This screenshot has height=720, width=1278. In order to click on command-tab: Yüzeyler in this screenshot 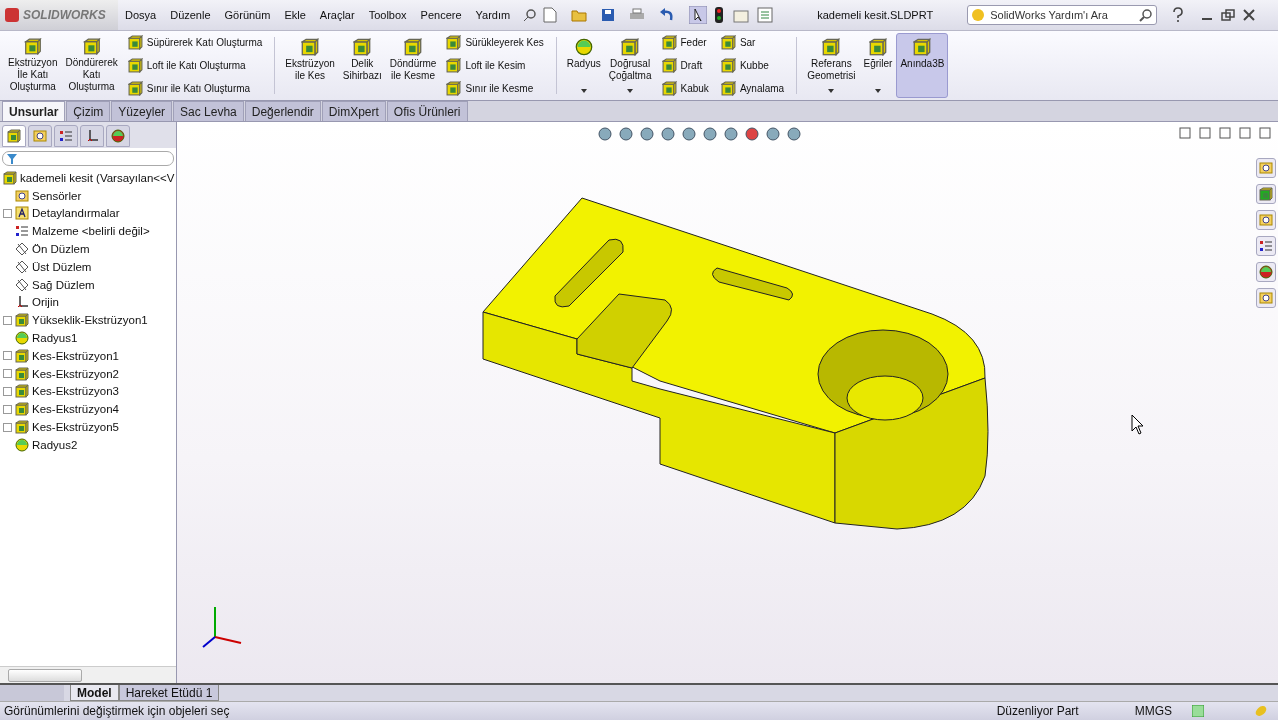, I will do `click(142, 111)`.